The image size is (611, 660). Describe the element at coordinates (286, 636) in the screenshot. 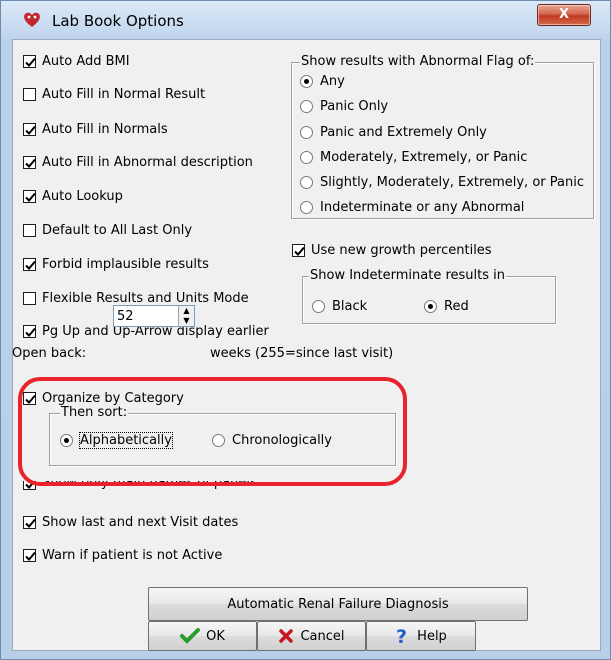

I see `cancel-x-icon` at that location.